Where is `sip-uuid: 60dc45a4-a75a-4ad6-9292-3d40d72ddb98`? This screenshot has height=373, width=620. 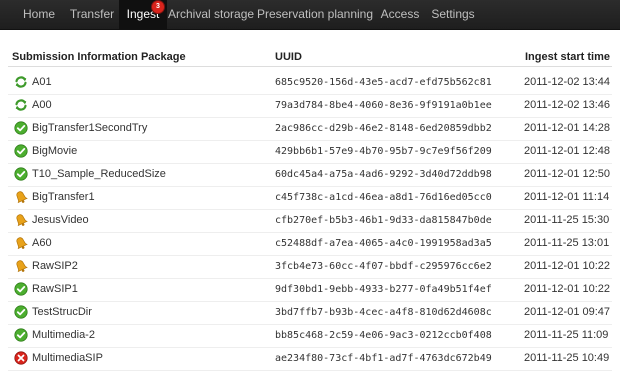
sip-uuid: 60dc45a4-a75a-4ad6-9292-3d40d72ddb98 is located at coordinates (383, 174).